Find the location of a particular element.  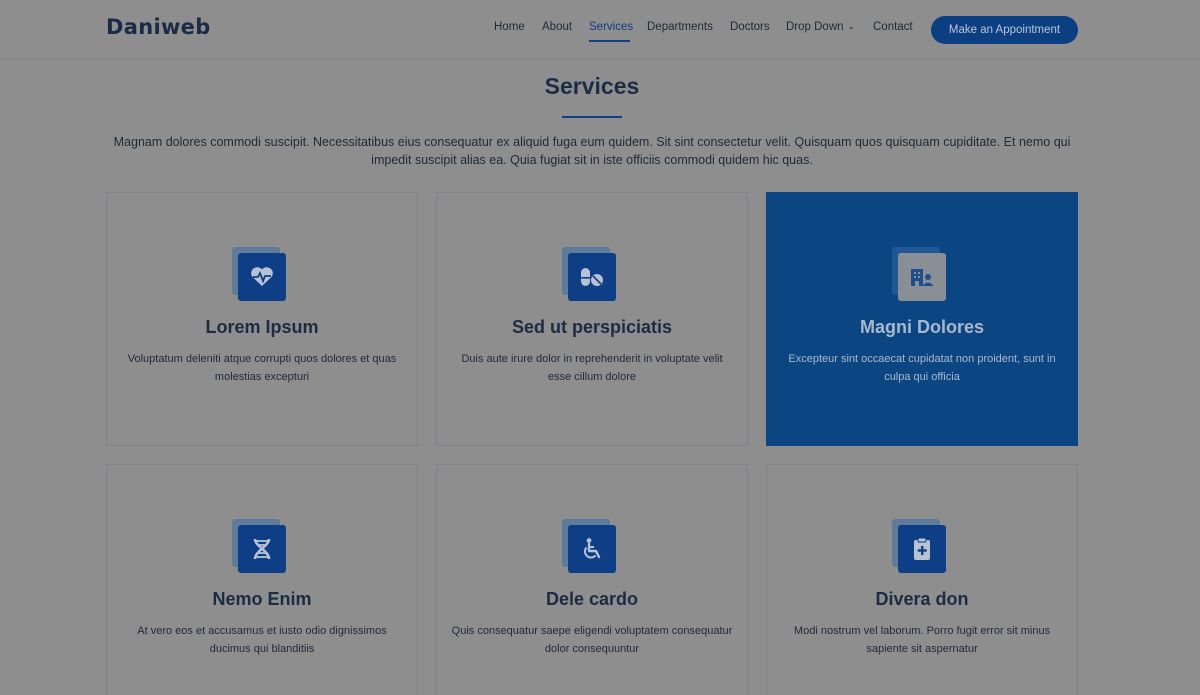

nav-item-dropdown-label: Drop Down is located at coordinates (815, 27).